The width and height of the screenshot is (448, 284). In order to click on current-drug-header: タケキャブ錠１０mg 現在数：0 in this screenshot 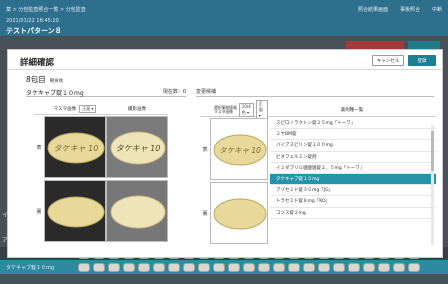, I will do `click(106, 92)`.